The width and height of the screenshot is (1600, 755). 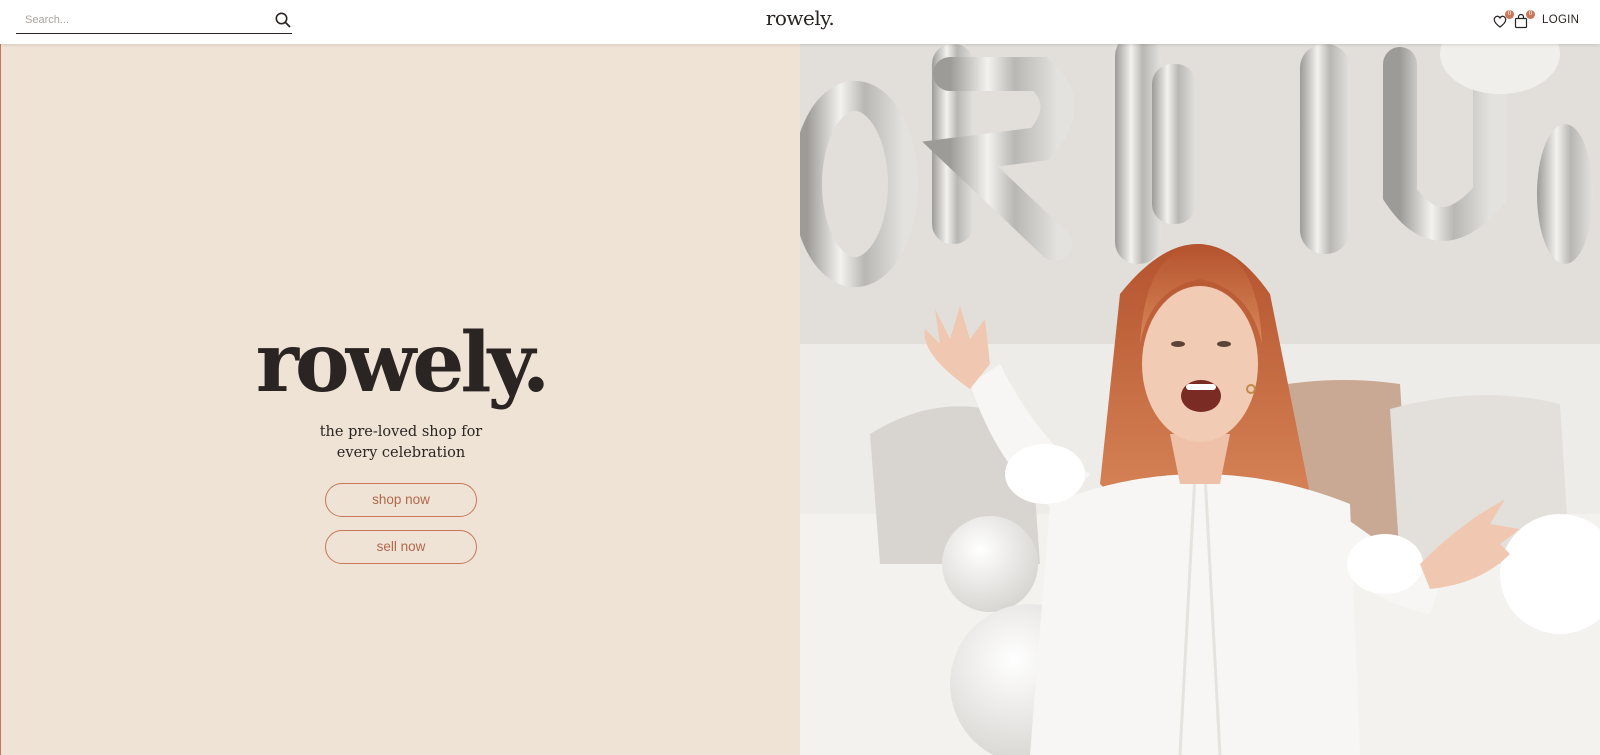 What do you see at coordinates (401, 453) in the screenshot?
I see `tagline-line-2: every celebration` at bounding box center [401, 453].